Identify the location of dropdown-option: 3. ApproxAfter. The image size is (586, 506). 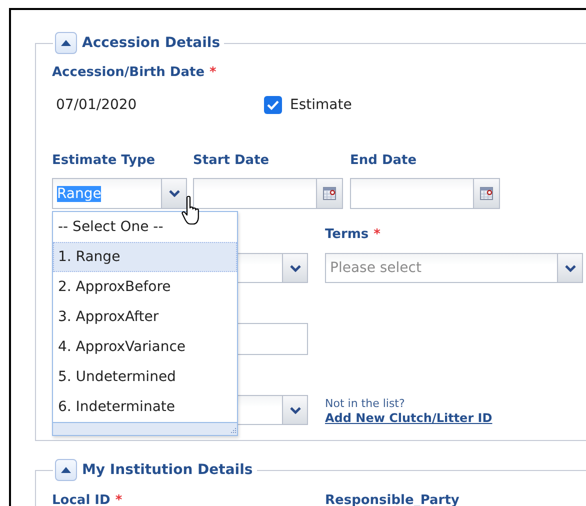
(145, 317).